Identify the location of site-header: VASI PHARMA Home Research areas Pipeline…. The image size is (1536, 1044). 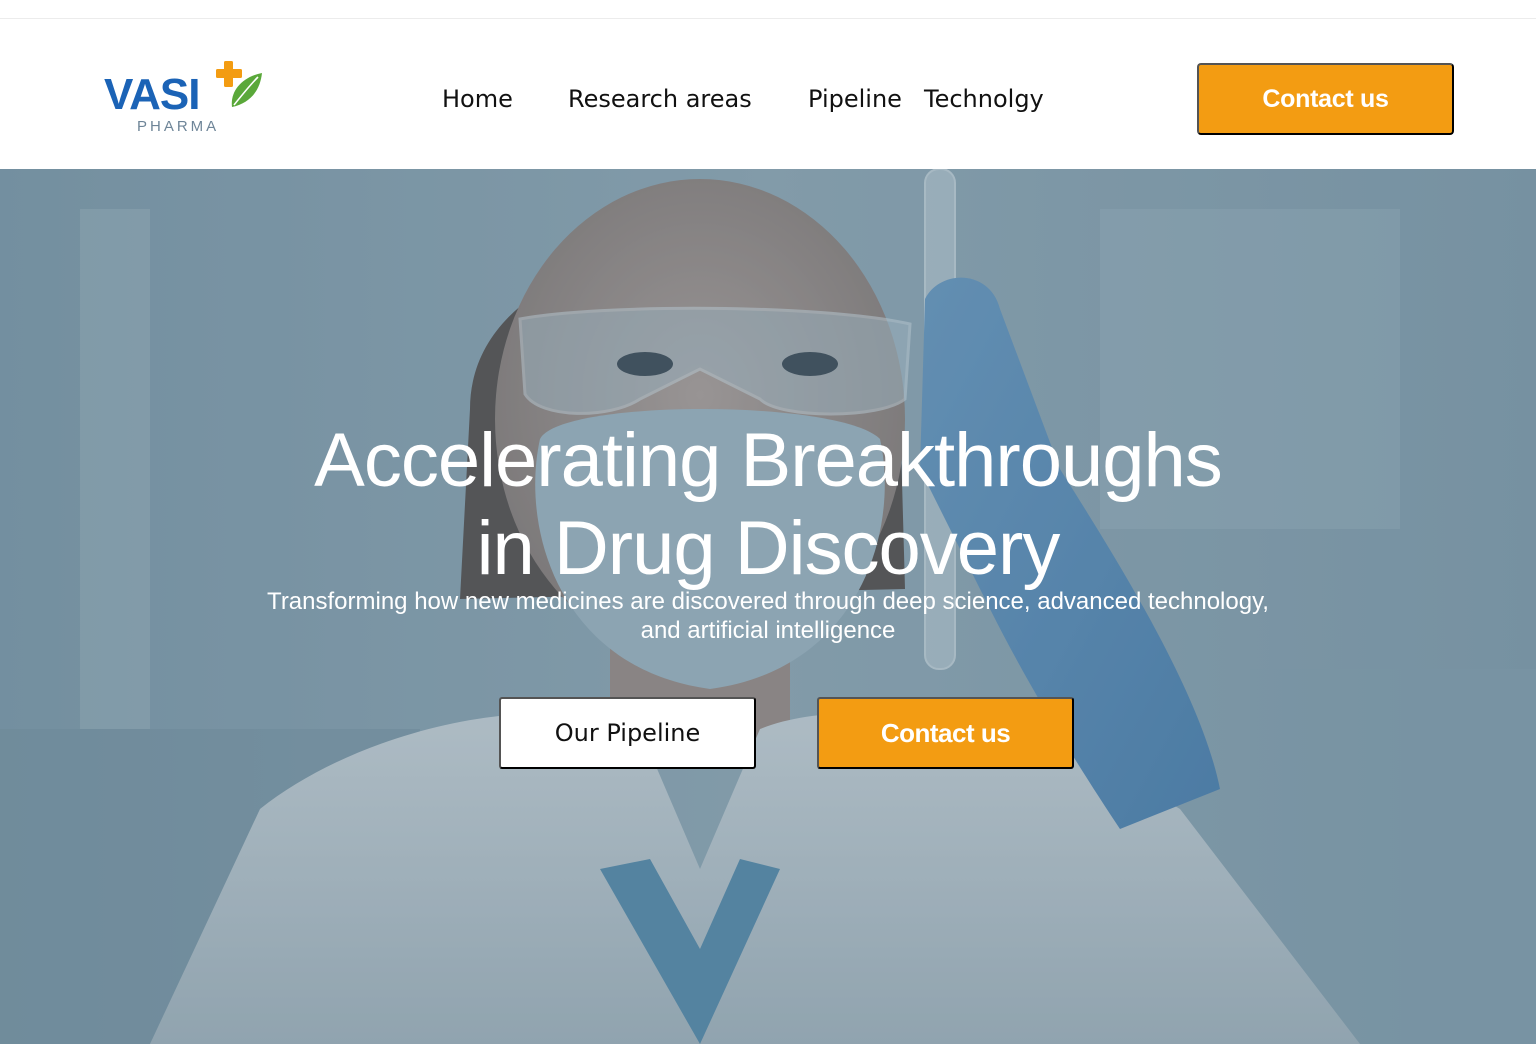
(768, 94).